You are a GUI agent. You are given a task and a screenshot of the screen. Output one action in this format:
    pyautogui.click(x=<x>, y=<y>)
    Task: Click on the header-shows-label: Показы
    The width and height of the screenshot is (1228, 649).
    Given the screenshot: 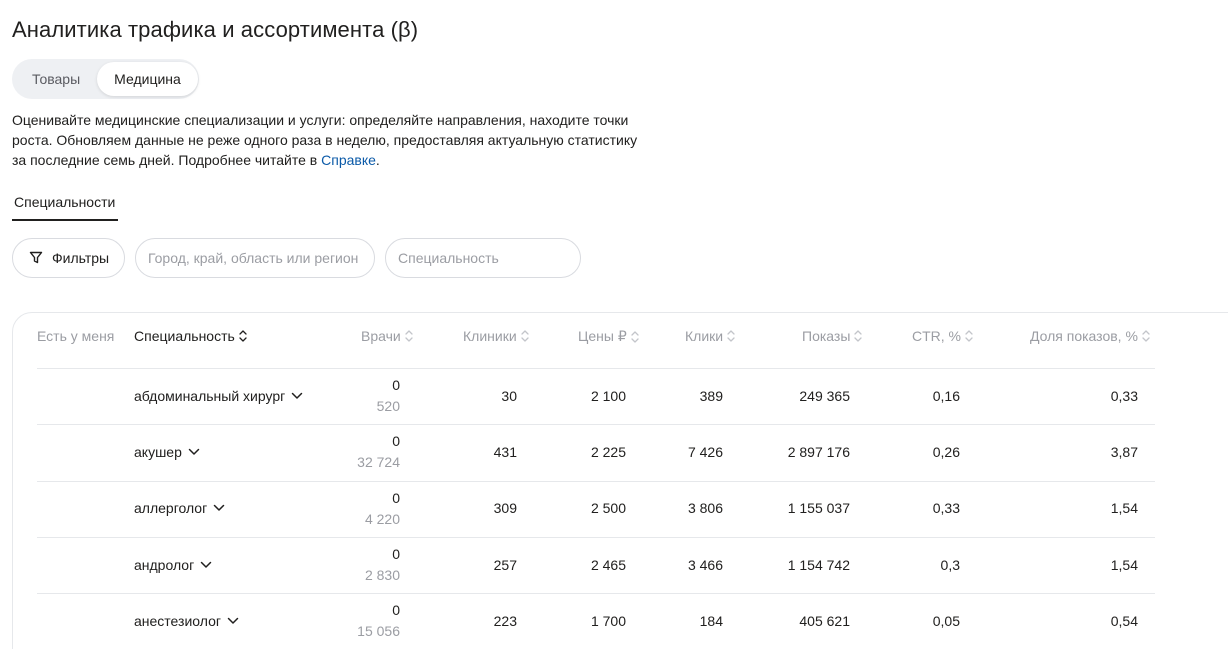 What is the action you would take?
    pyautogui.click(x=826, y=336)
    